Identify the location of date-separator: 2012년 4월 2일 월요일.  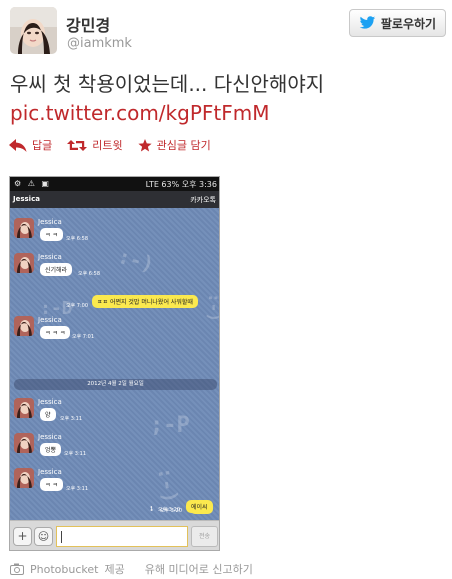
(115, 384).